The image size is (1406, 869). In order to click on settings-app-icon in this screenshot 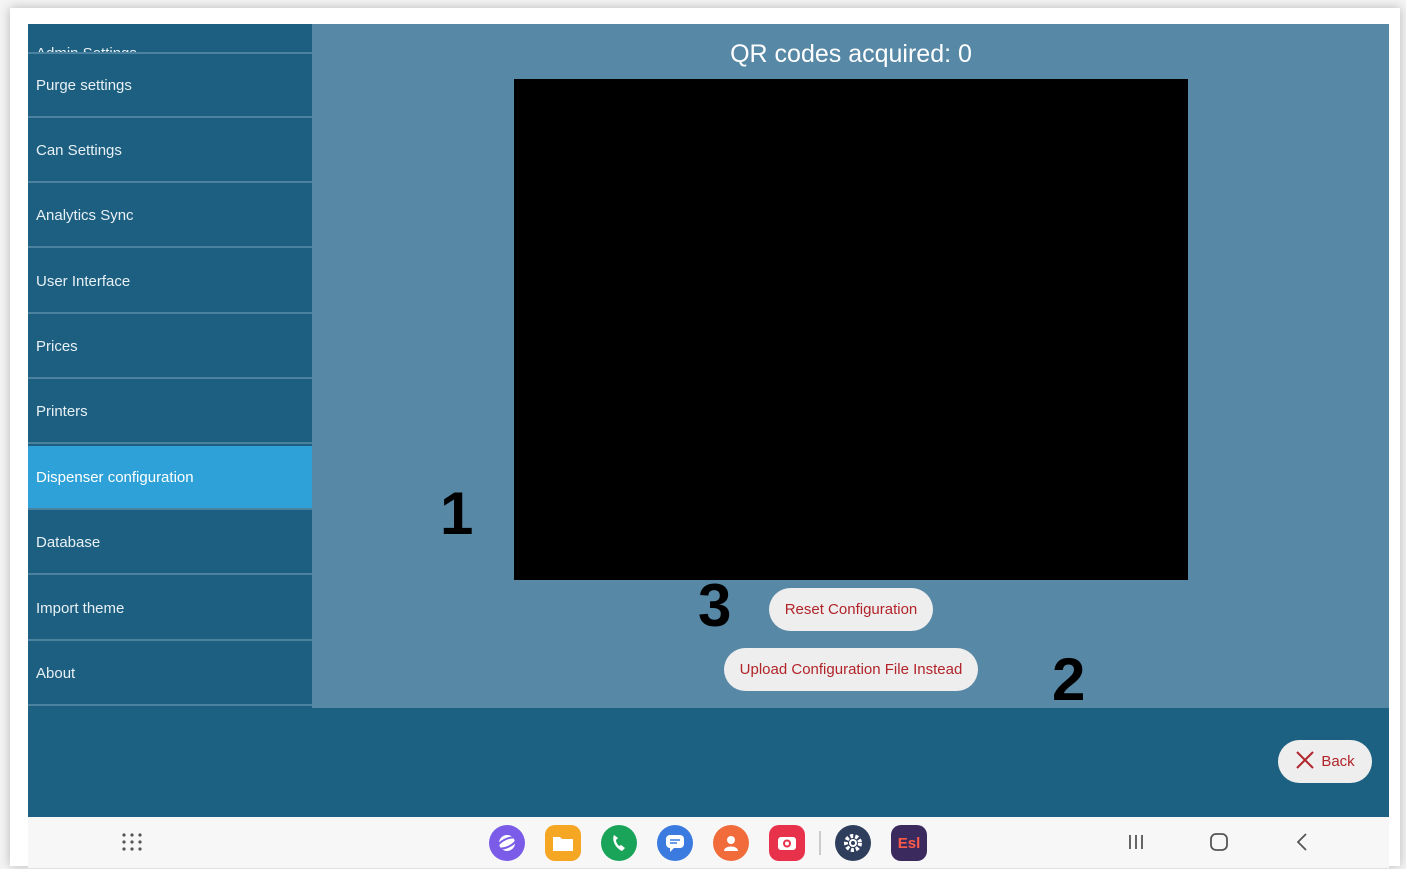, I will do `click(853, 843)`.